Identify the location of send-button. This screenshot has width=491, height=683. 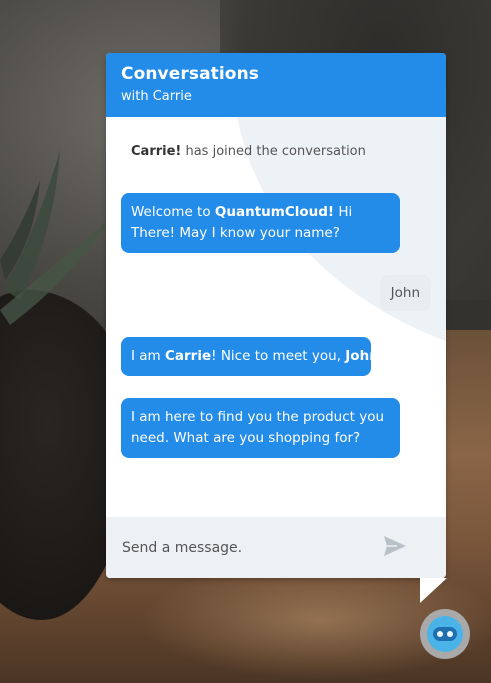
(396, 547).